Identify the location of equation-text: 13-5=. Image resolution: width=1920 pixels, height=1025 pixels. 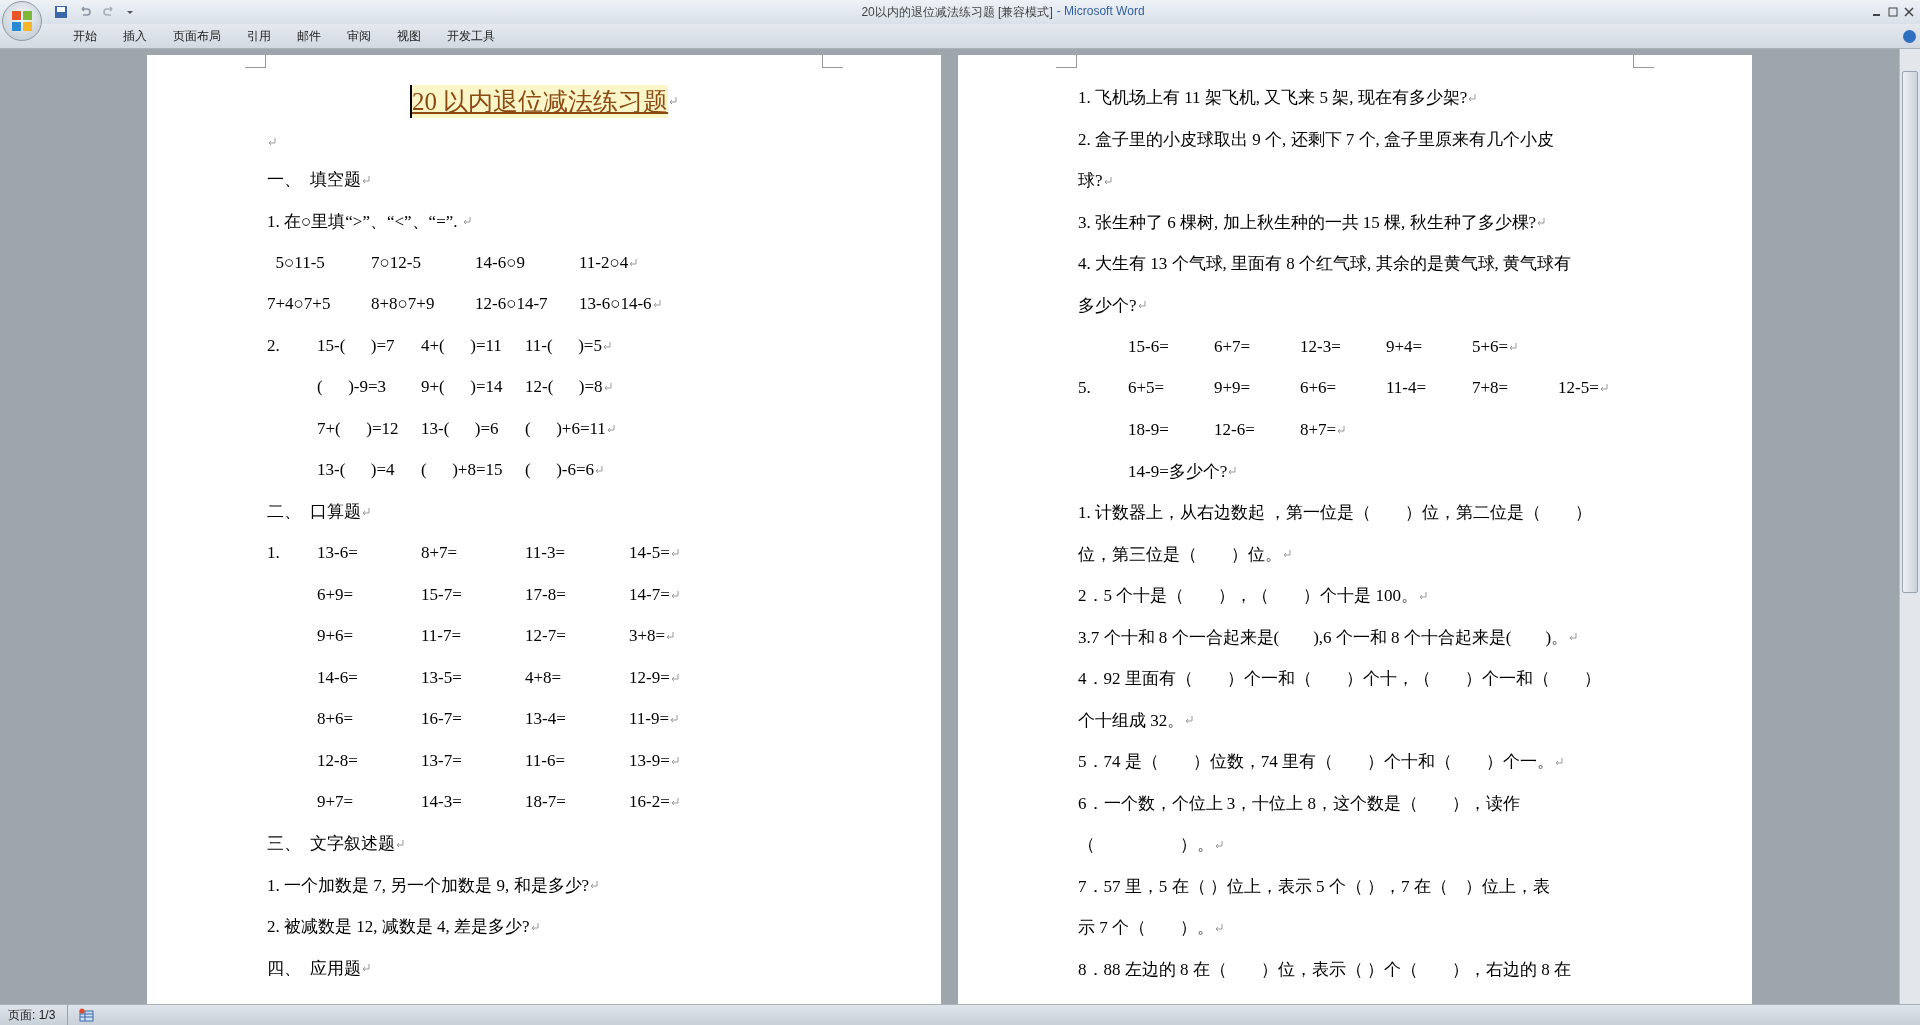
(442, 677).